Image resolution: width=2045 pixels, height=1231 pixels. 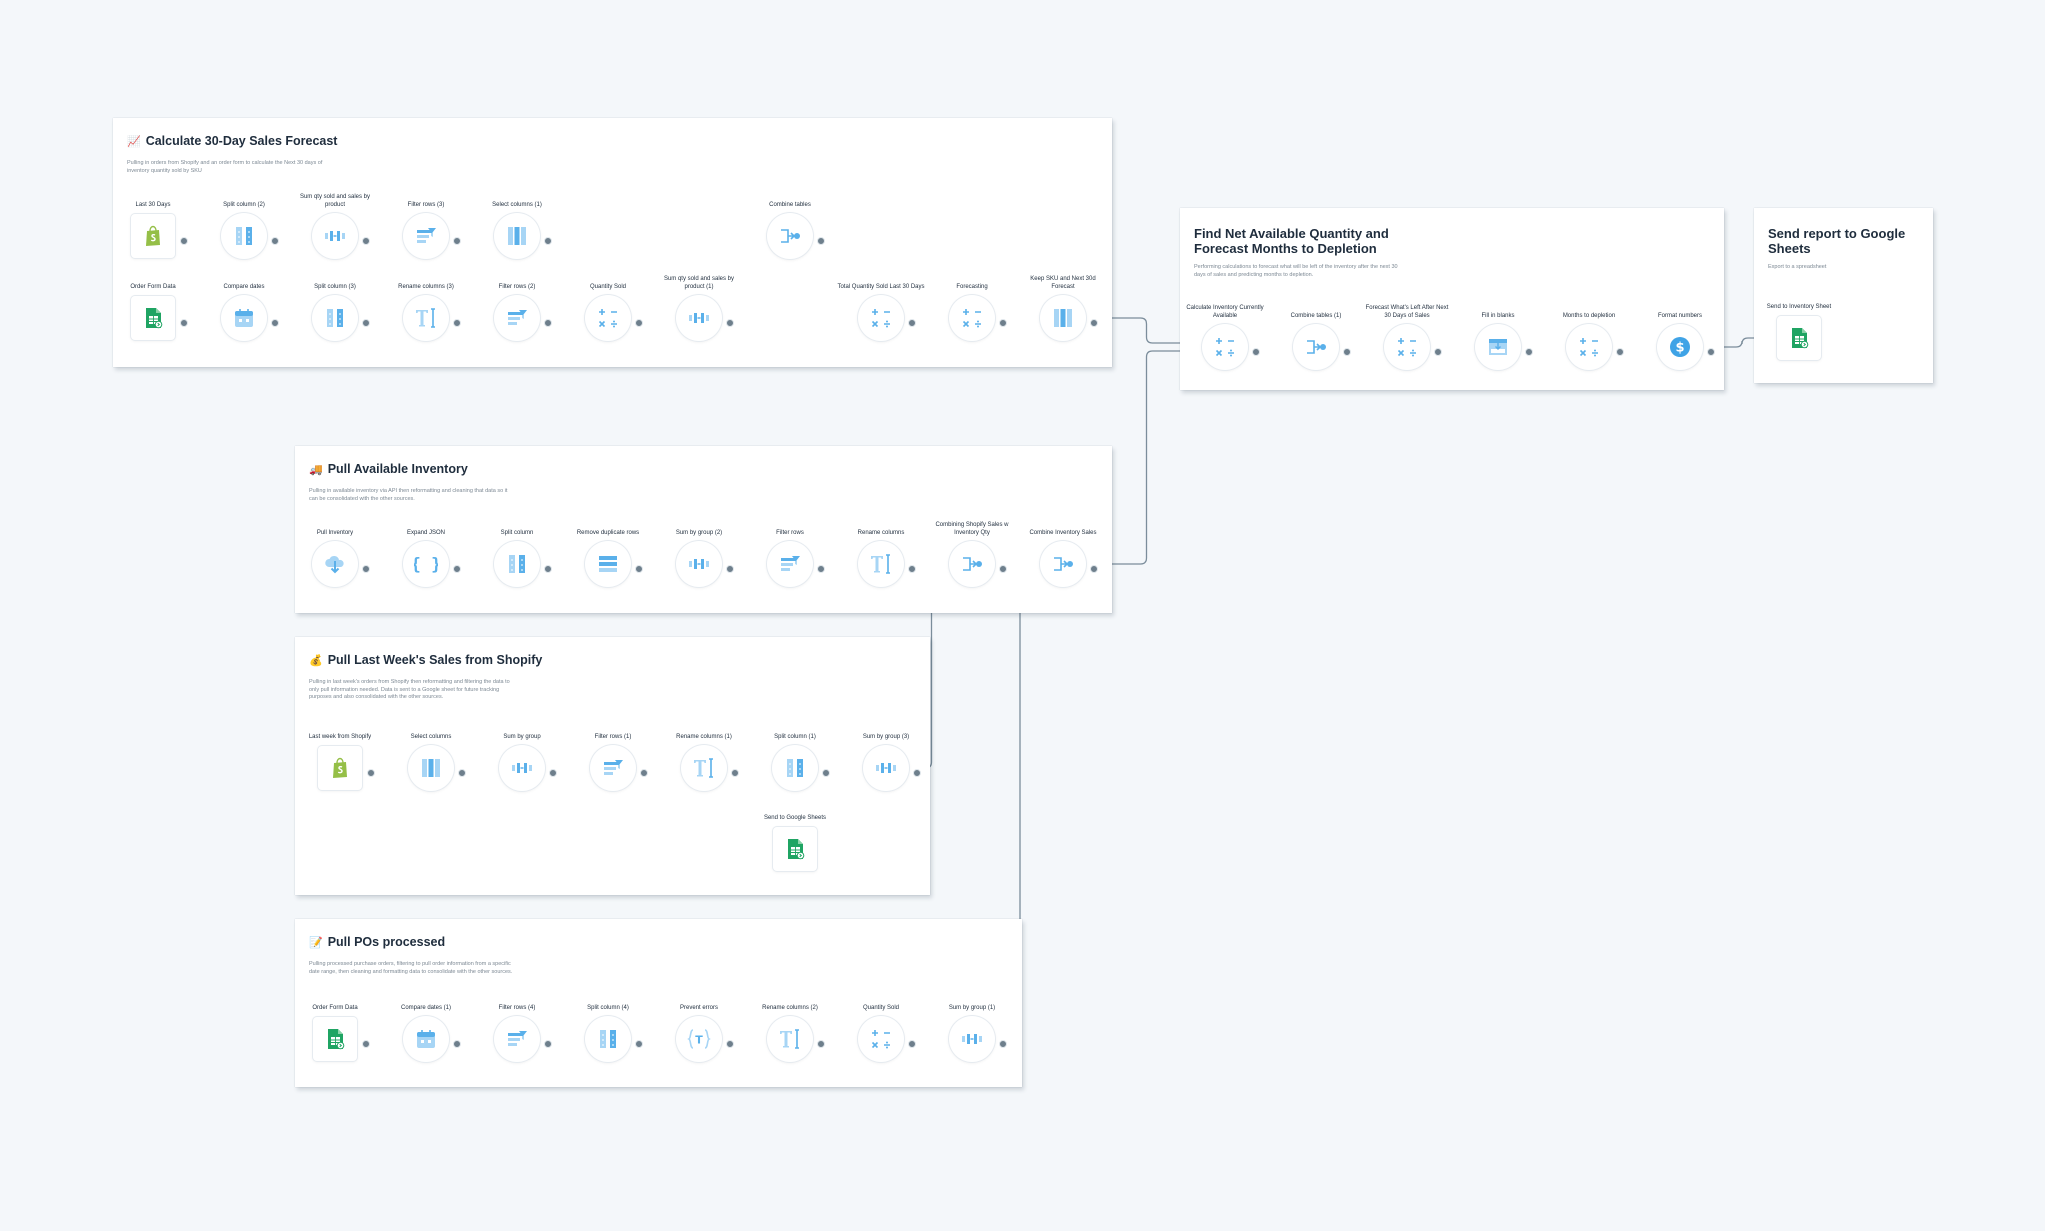 I want to click on node-label: Send to Google Sheets, so click(x=795, y=818).